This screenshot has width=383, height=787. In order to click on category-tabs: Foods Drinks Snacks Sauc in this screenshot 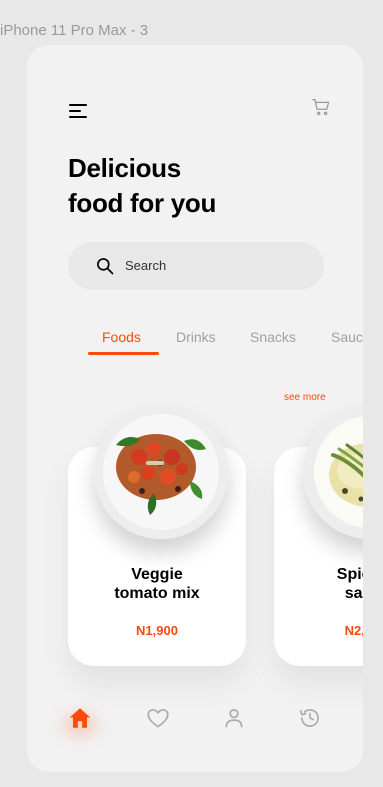, I will do `click(195, 344)`.